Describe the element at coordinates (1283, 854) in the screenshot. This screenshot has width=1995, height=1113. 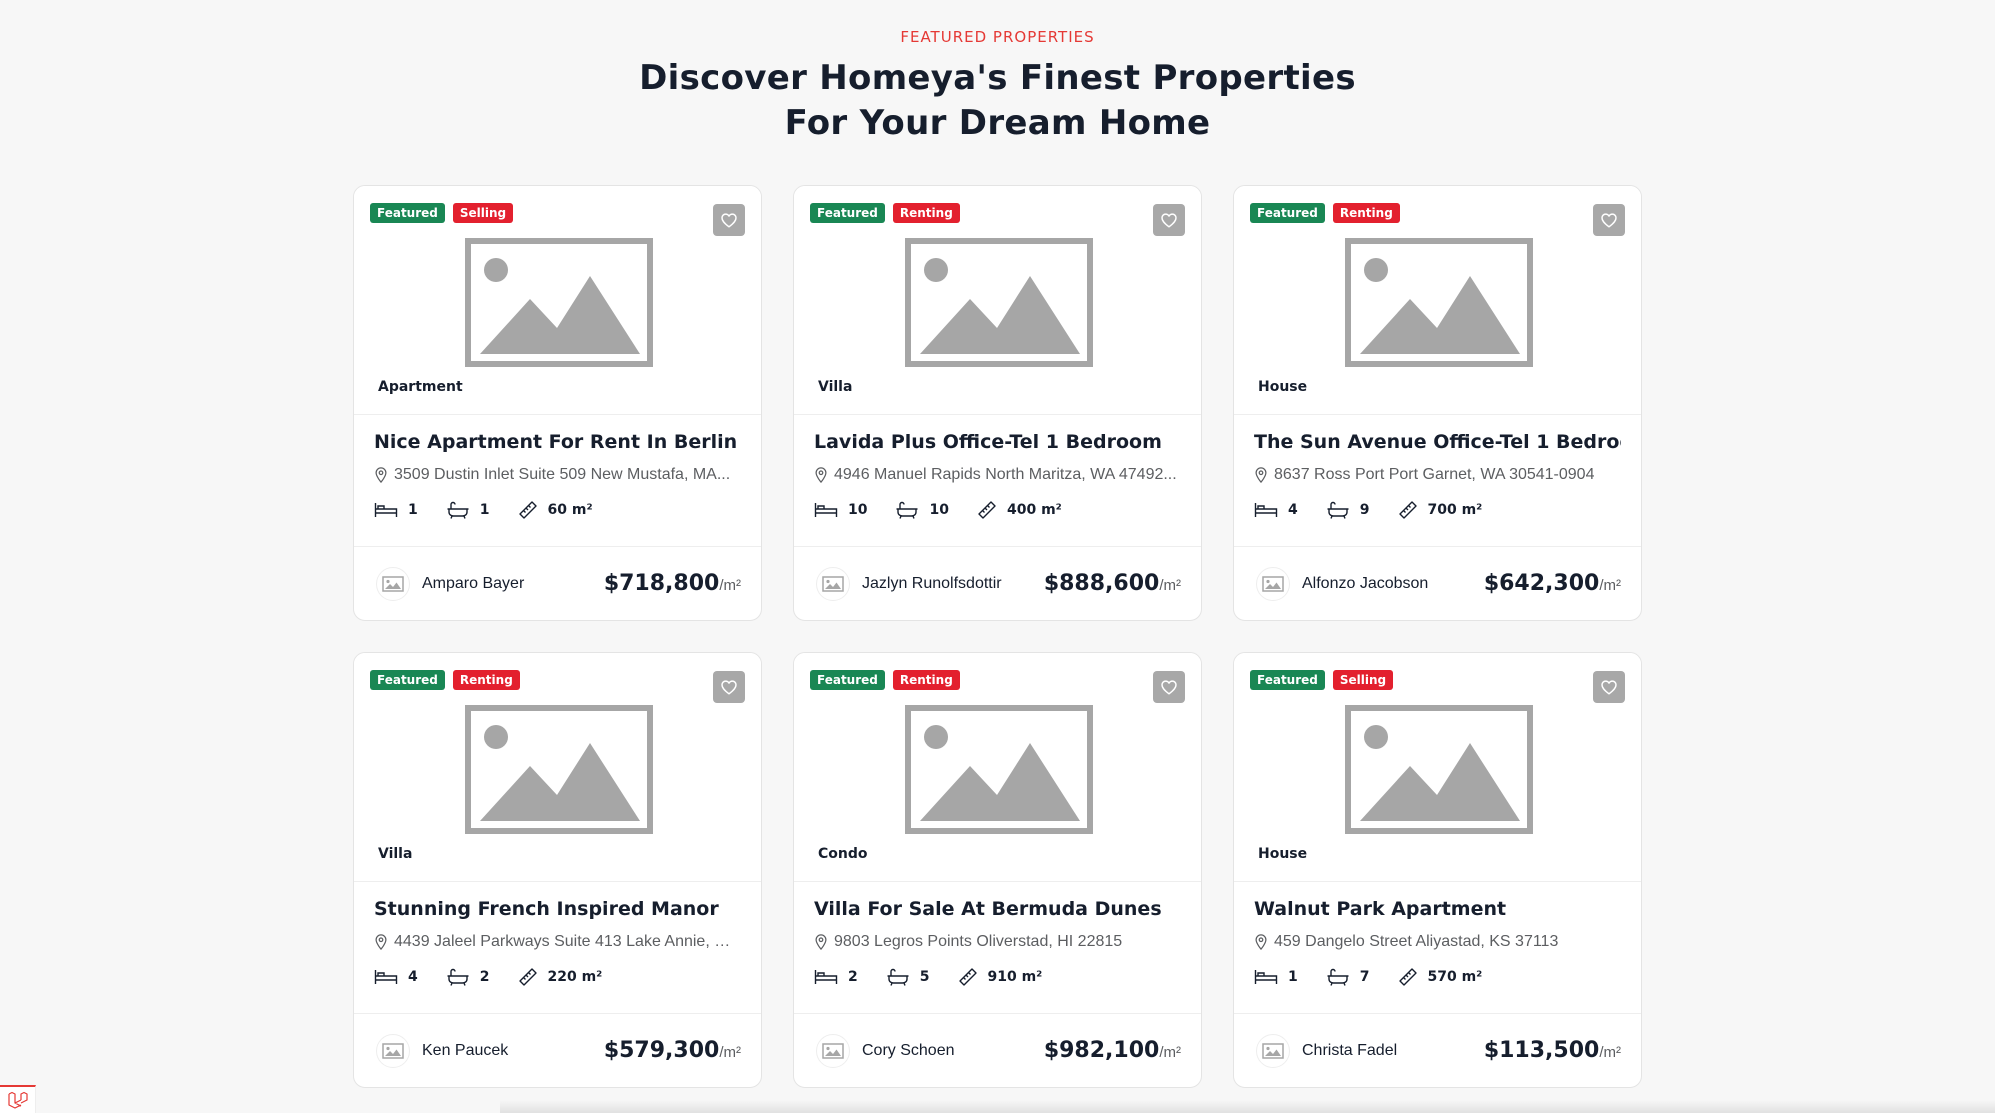
I see `property-type-label: House` at that location.